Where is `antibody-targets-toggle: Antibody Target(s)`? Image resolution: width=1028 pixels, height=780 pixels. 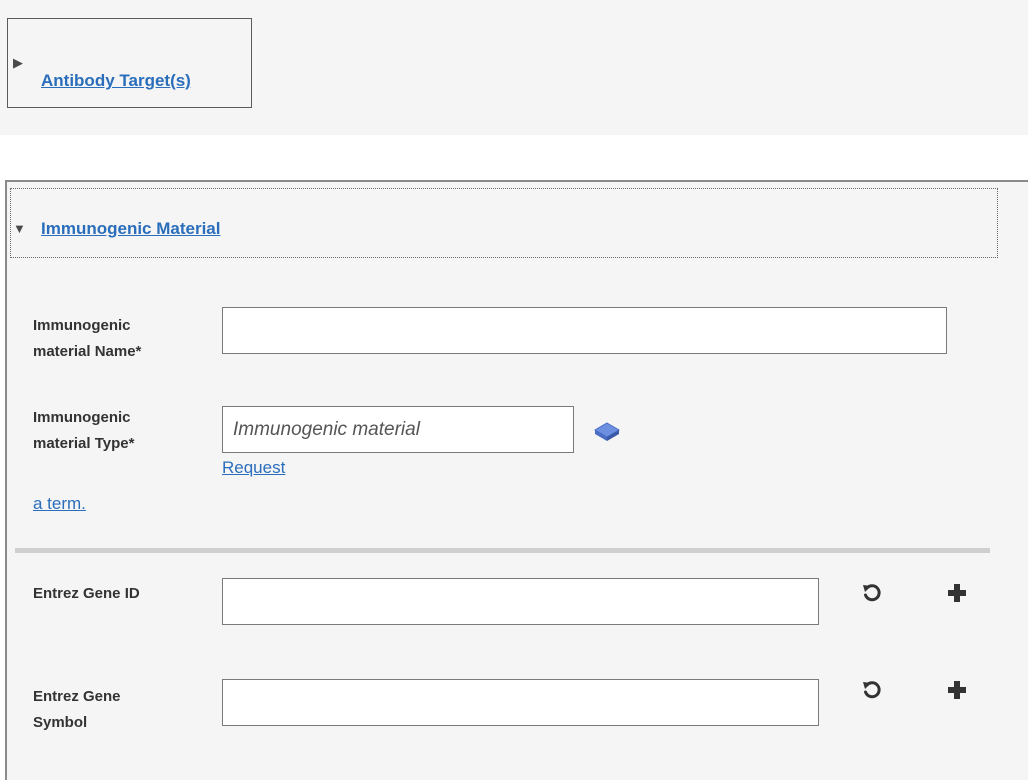 antibody-targets-toggle: Antibody Target(s) is located at coordinates (116, 81).